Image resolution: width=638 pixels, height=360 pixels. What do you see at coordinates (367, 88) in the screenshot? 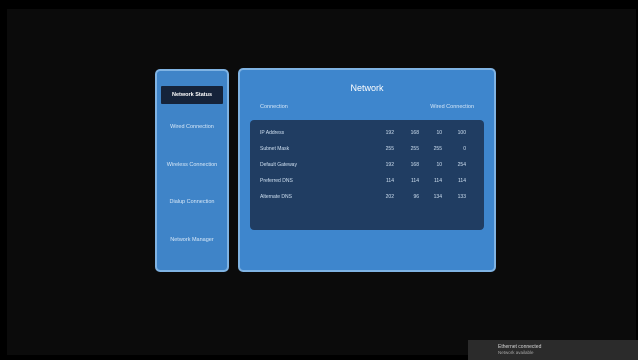
I see `panel-title: Network` at bounding box center [367, 88].